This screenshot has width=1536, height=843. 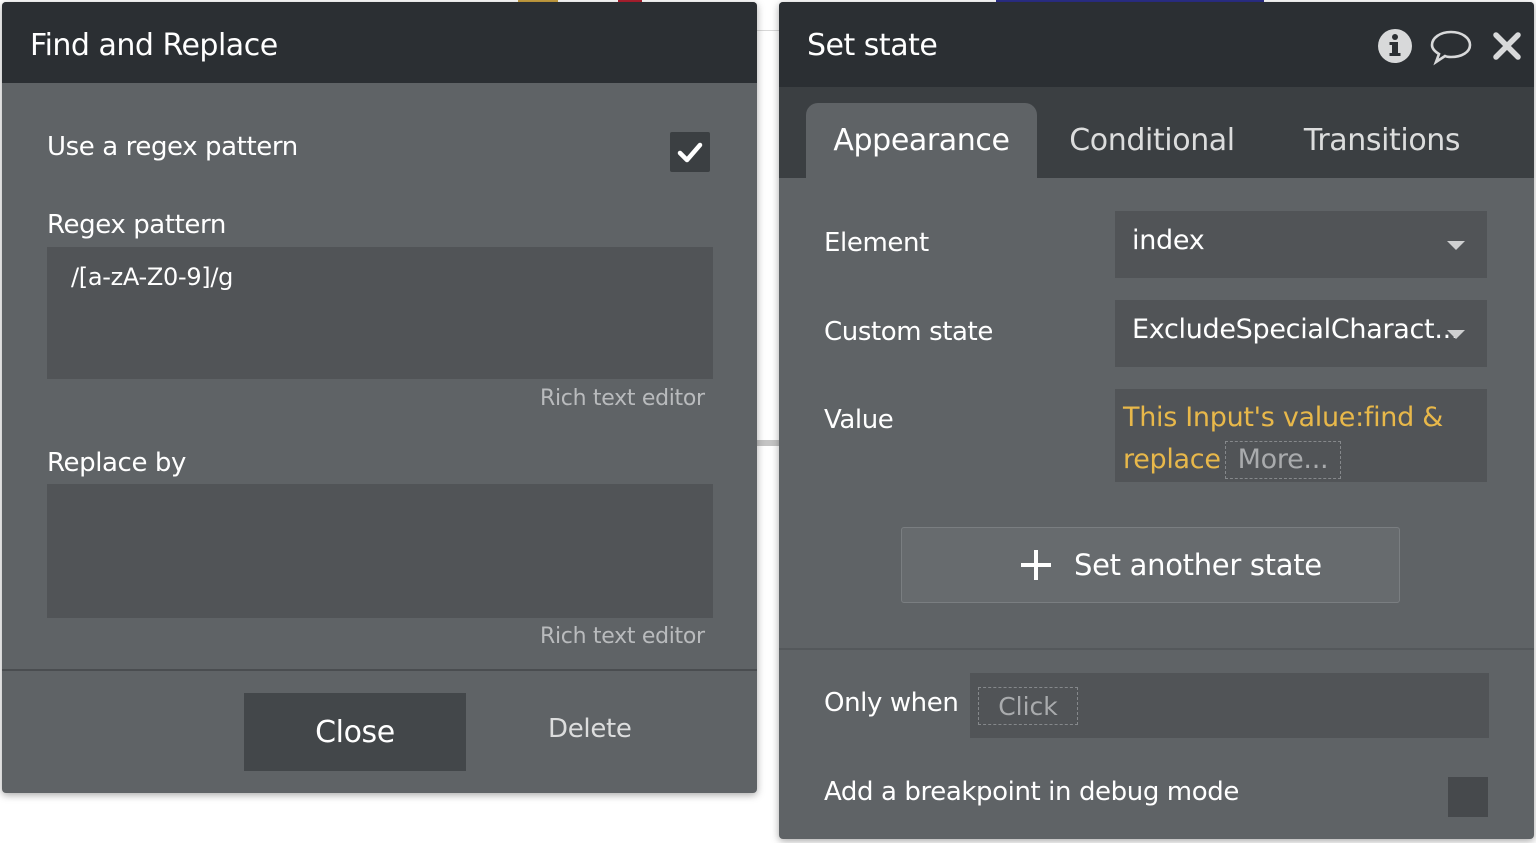 I want to click on tab-label: Conditional, so click(x=1152, y=140).